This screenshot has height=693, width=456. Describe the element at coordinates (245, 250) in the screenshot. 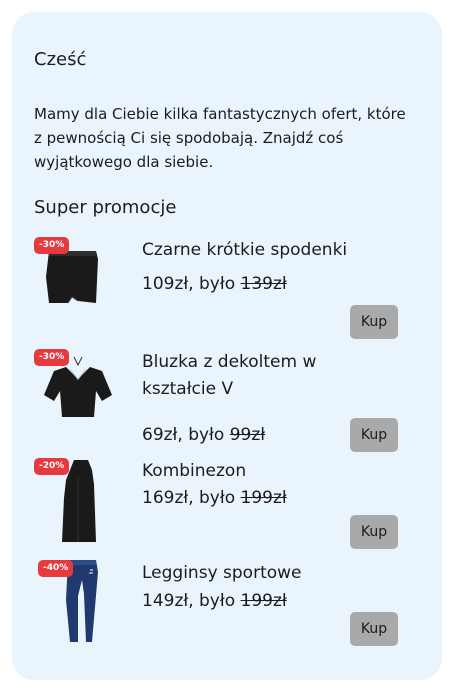

I see `product-name: Czarne krótkie spodenki` at that location.